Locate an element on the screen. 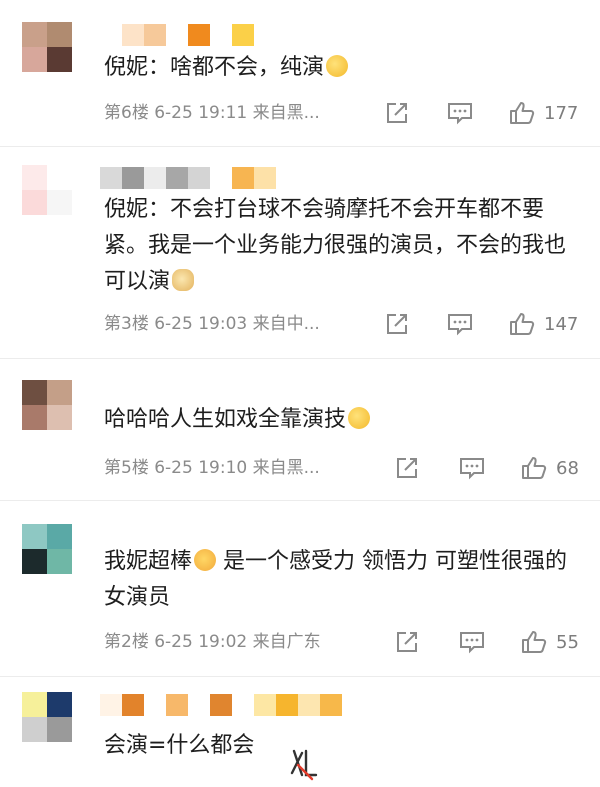 The image size is (600, 787). comment-text: 哈哈哈人生如戏全靠演技 is located at coordinates (343, 420).